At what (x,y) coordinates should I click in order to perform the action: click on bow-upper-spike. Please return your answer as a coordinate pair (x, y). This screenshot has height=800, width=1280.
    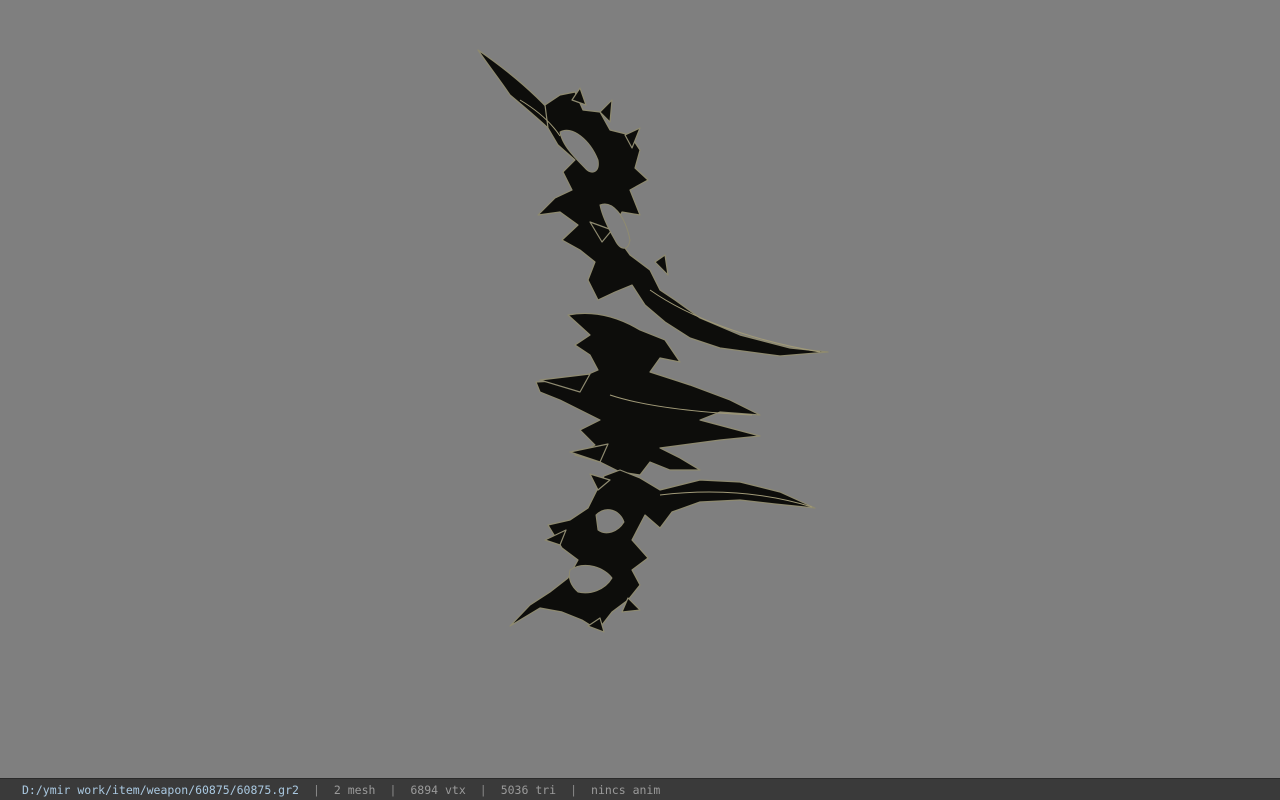
    Looking at the image, I should click on (661, 265).